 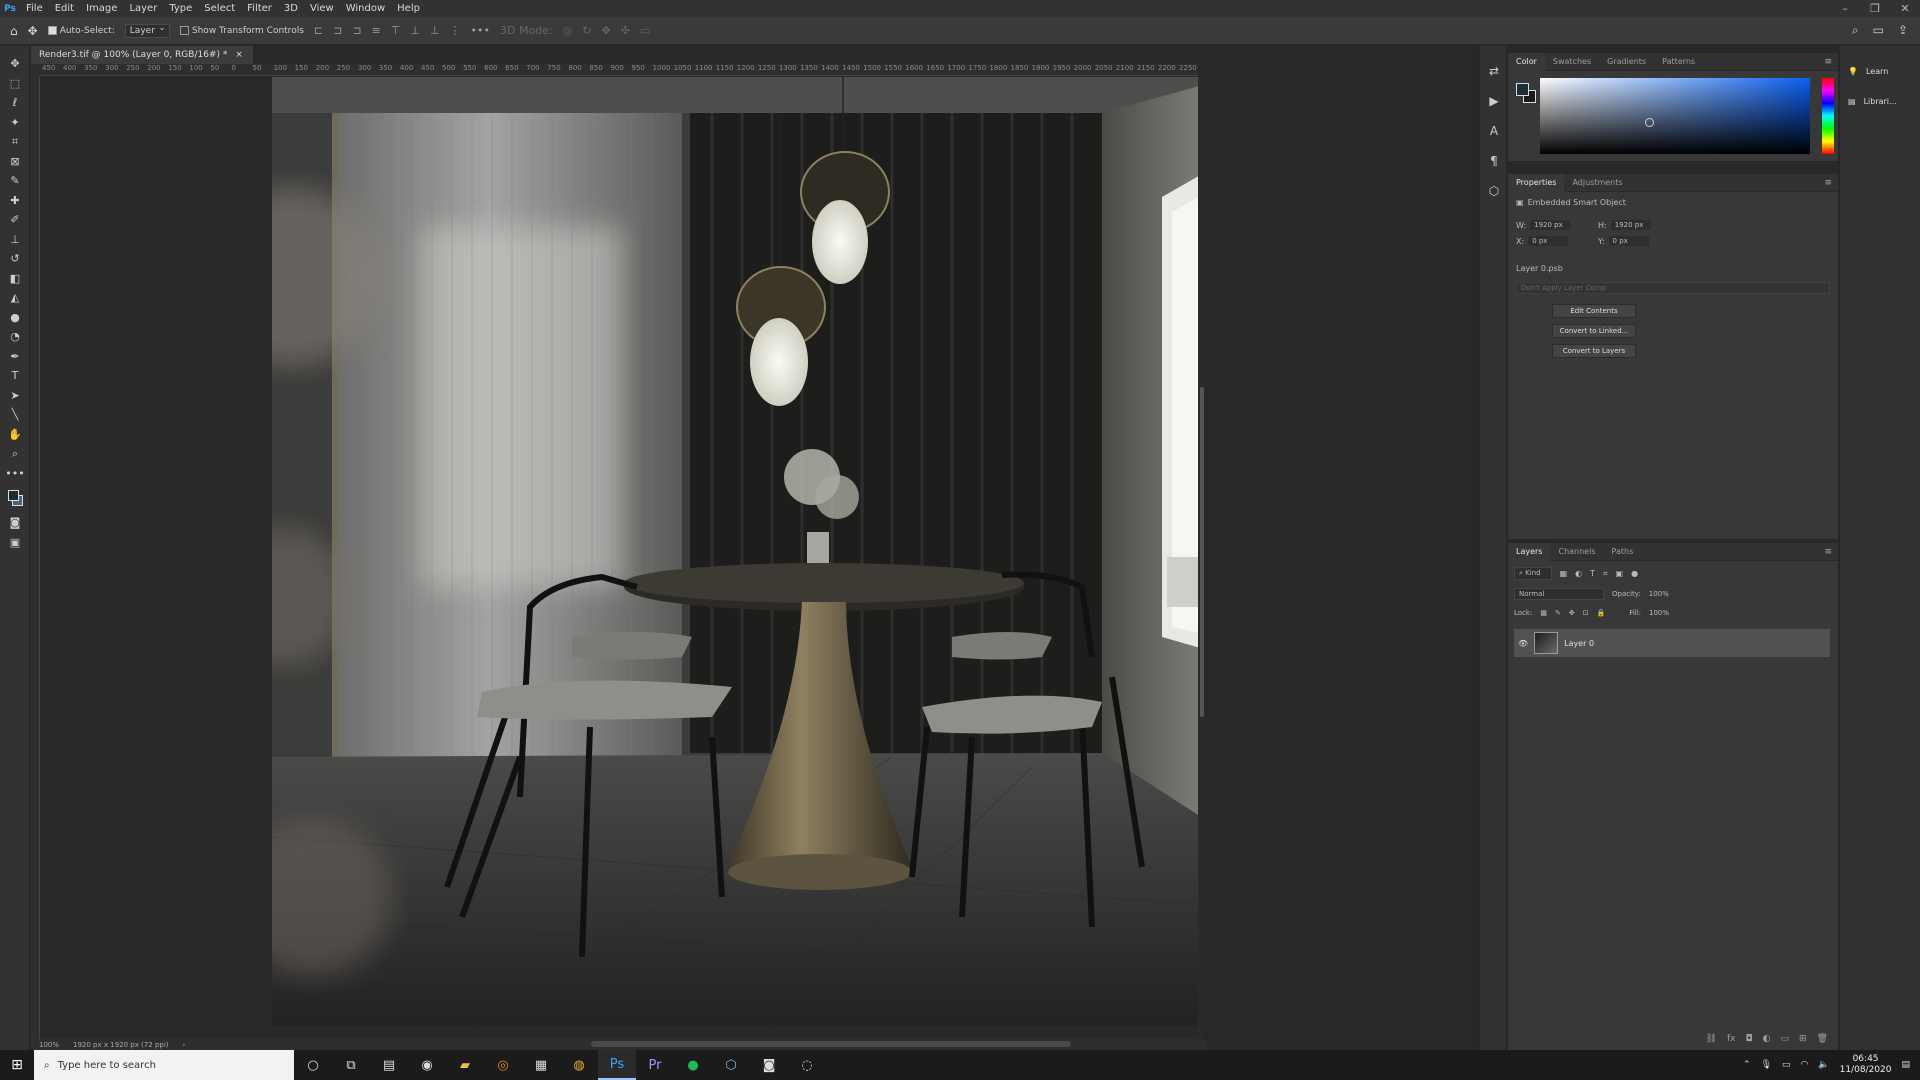 What do you see at coordinates (579, 1065) in the screenshot?
I see `chrome-icon: ◍` at bounding box center [579, 1065].